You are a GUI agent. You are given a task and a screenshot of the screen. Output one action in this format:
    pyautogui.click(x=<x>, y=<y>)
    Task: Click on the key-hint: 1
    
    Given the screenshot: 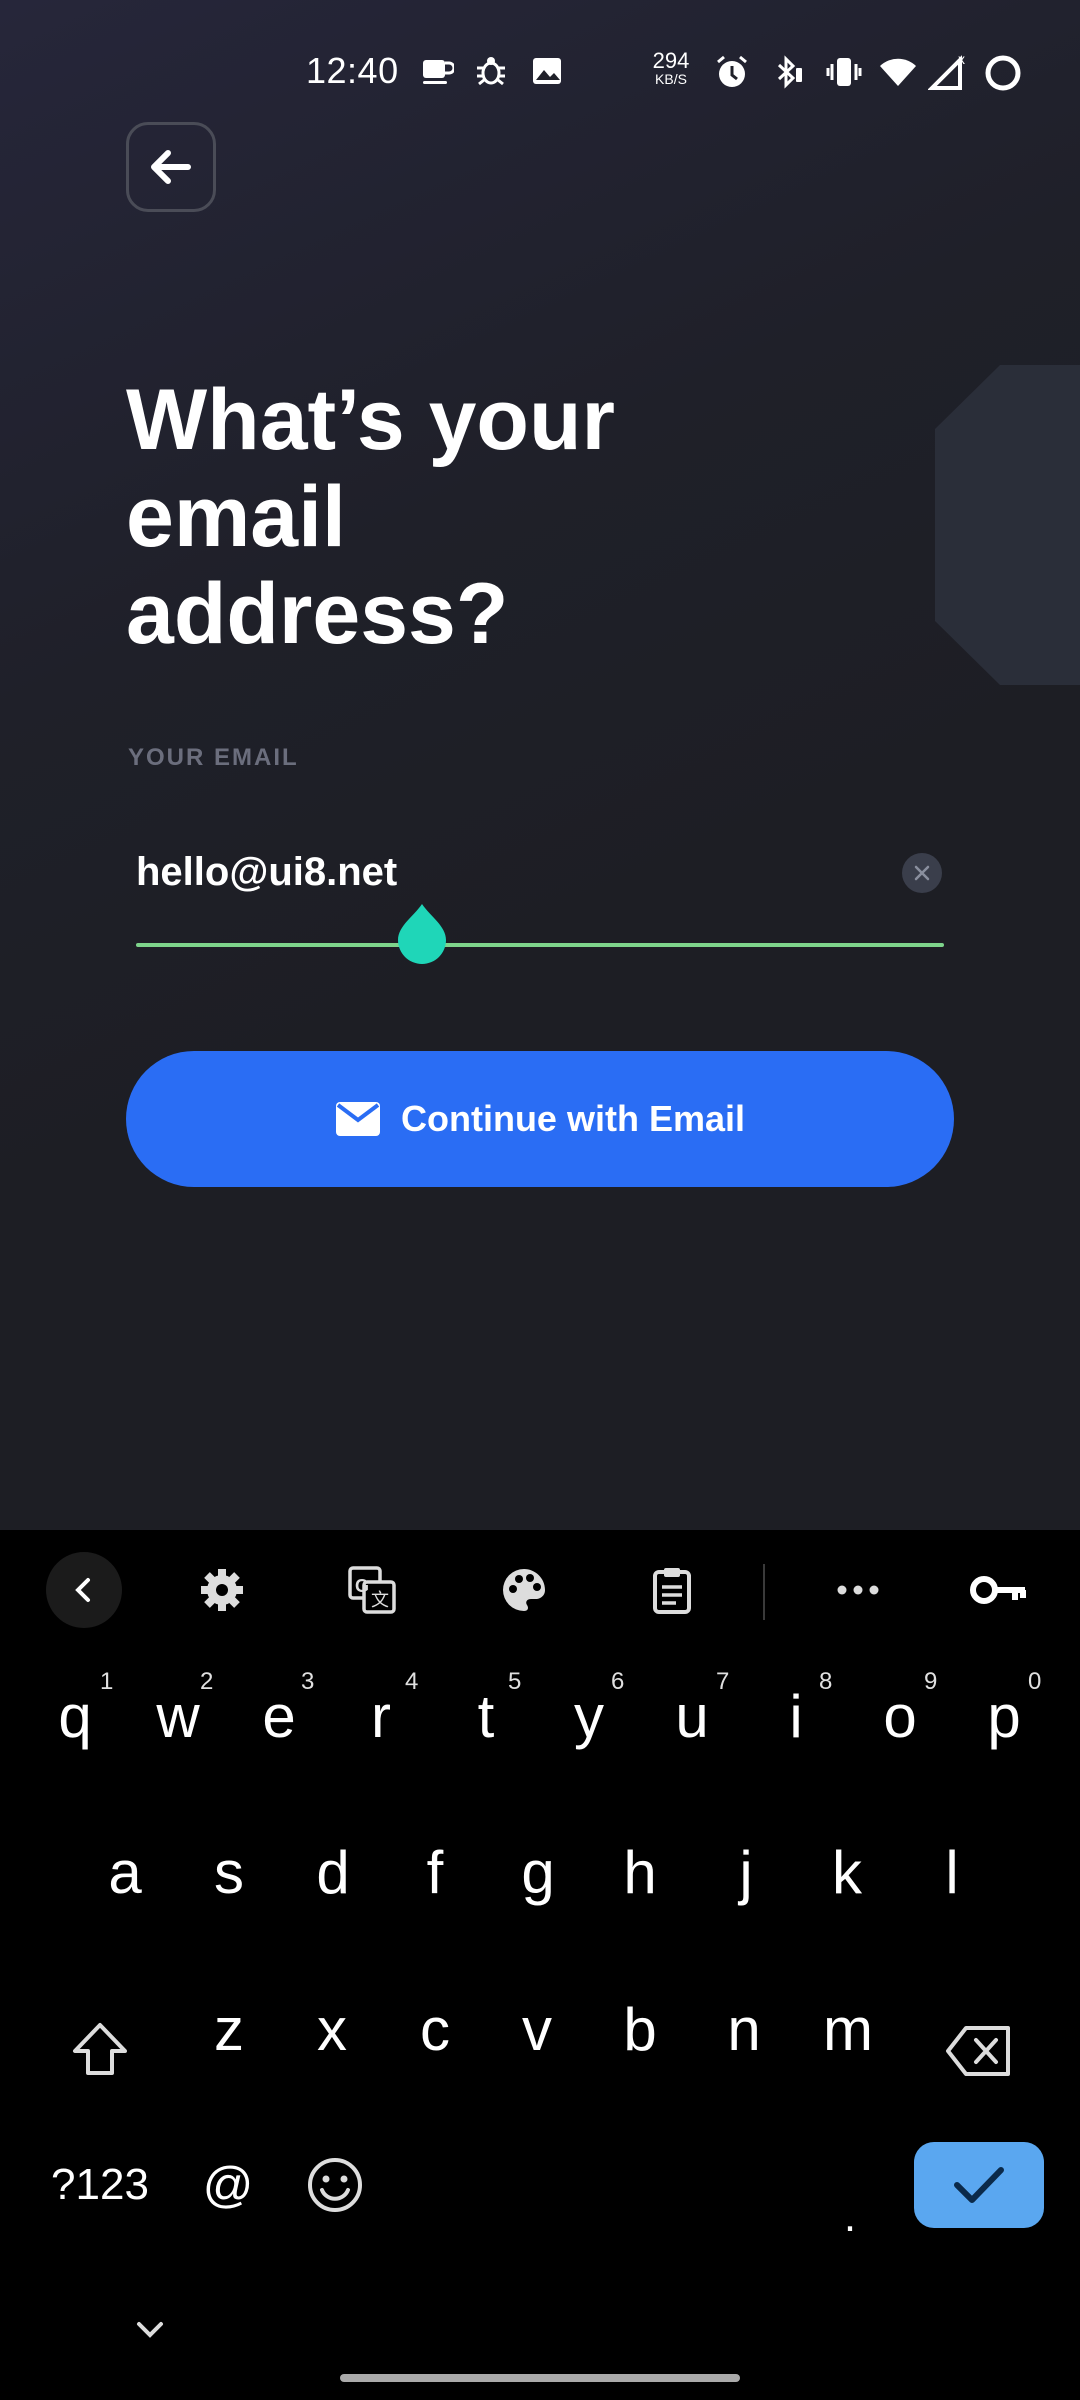 What is the action you would take?
    pyautogui.click(x=107, y=1681)
    